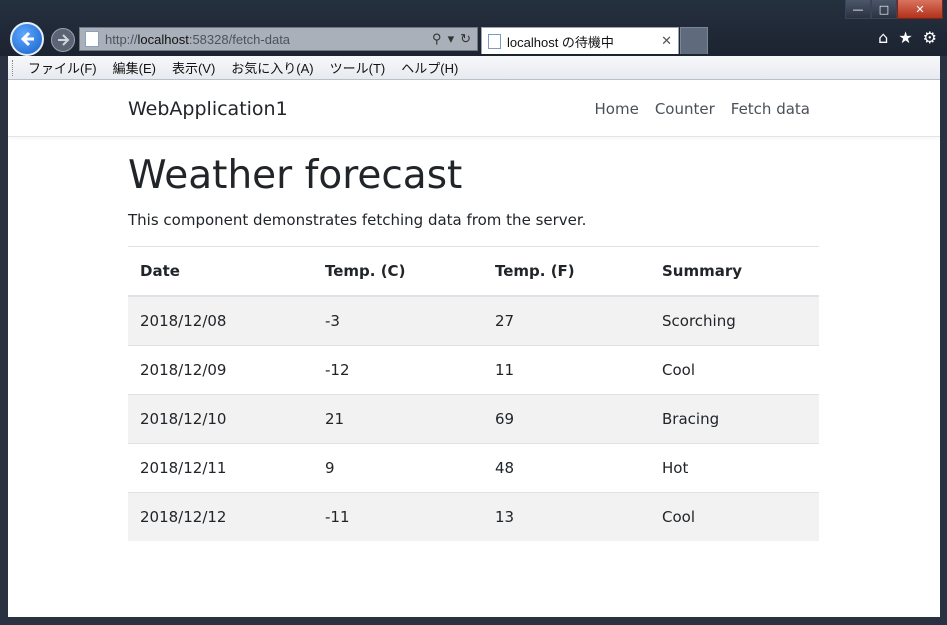 This screenshot has width=947, height=625. Describe the element at coordinates (220, 320) in the screenshot. I see `cell-date: 2018/12/08` at that location.